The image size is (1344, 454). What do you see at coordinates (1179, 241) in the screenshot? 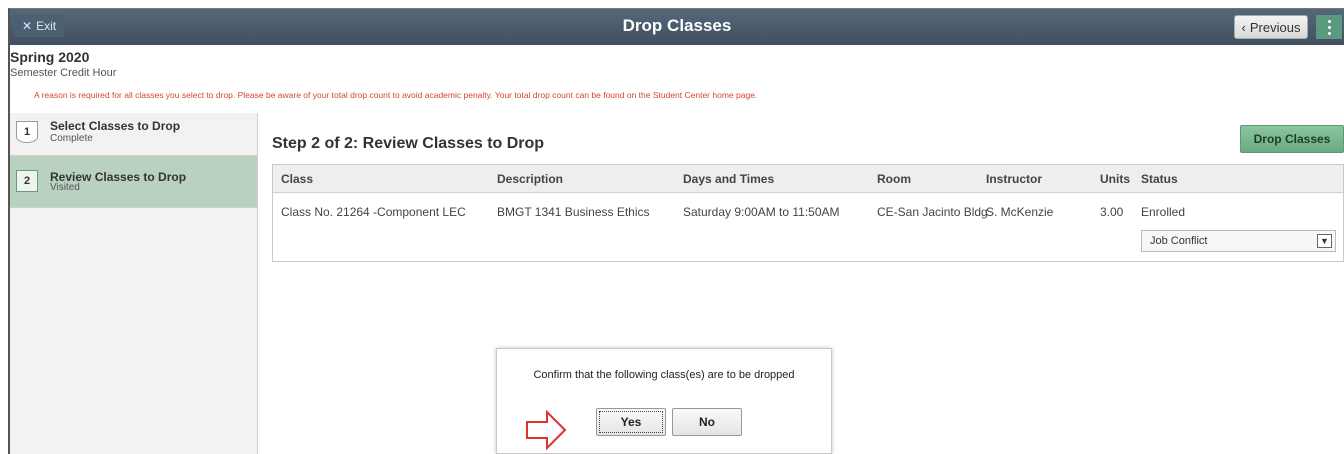
I see `drop-reason-value: Job Conflict` at bounding box center [1179, 241].